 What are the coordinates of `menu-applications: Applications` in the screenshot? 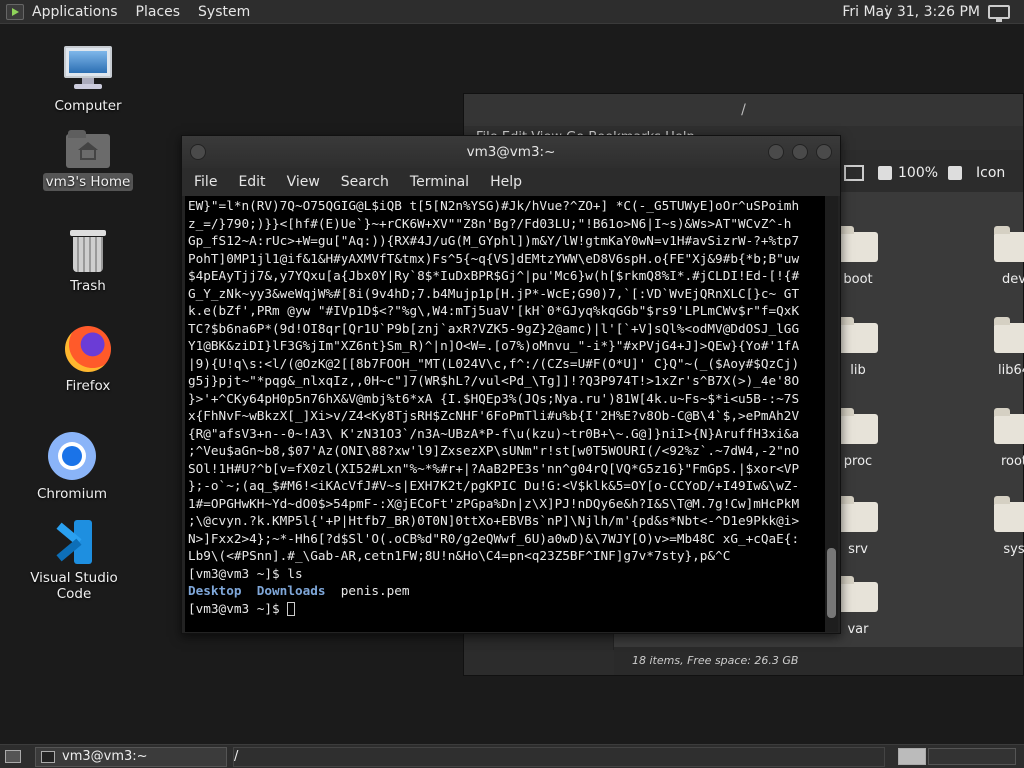 It's located at (75, 12).